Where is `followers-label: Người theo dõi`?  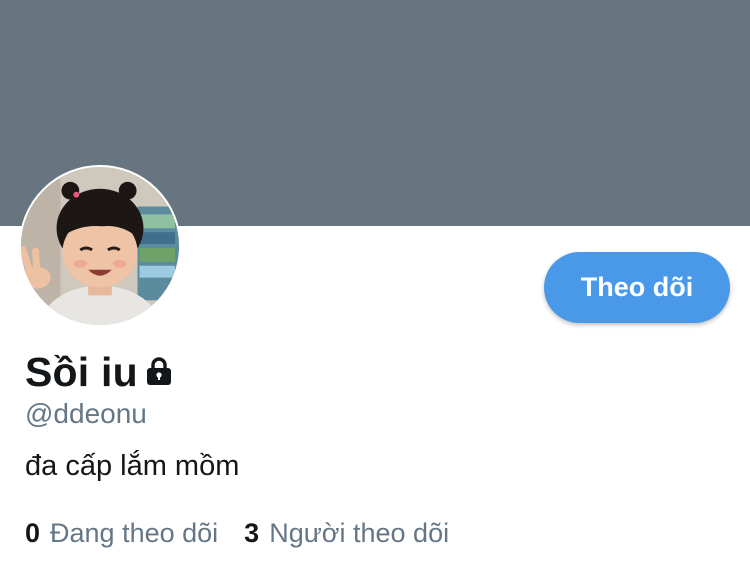 followers-label: Người theo dõi is located at coordinates (359, 533).